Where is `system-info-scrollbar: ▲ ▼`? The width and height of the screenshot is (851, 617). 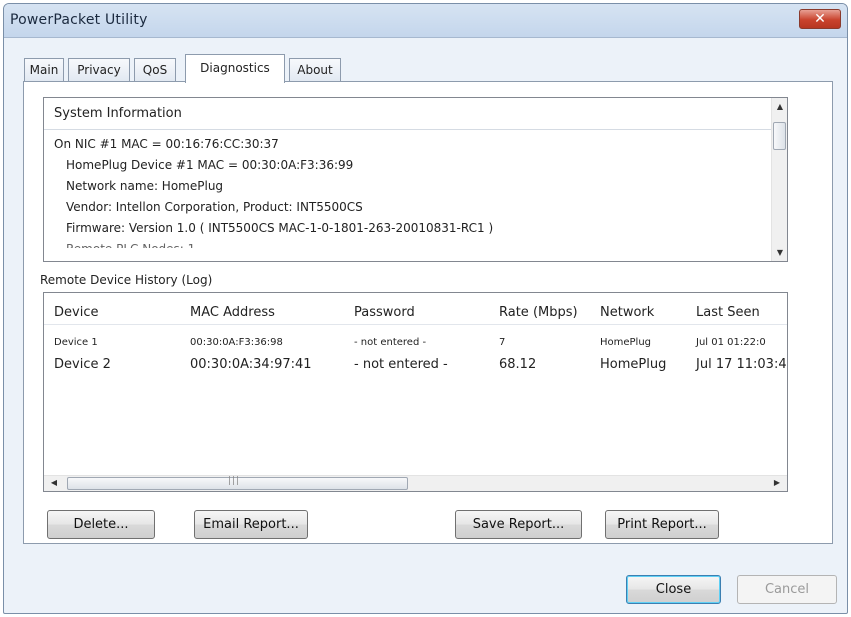
system-info-scrollbar: ▲ ▼ is located at coordinates (779, 179).